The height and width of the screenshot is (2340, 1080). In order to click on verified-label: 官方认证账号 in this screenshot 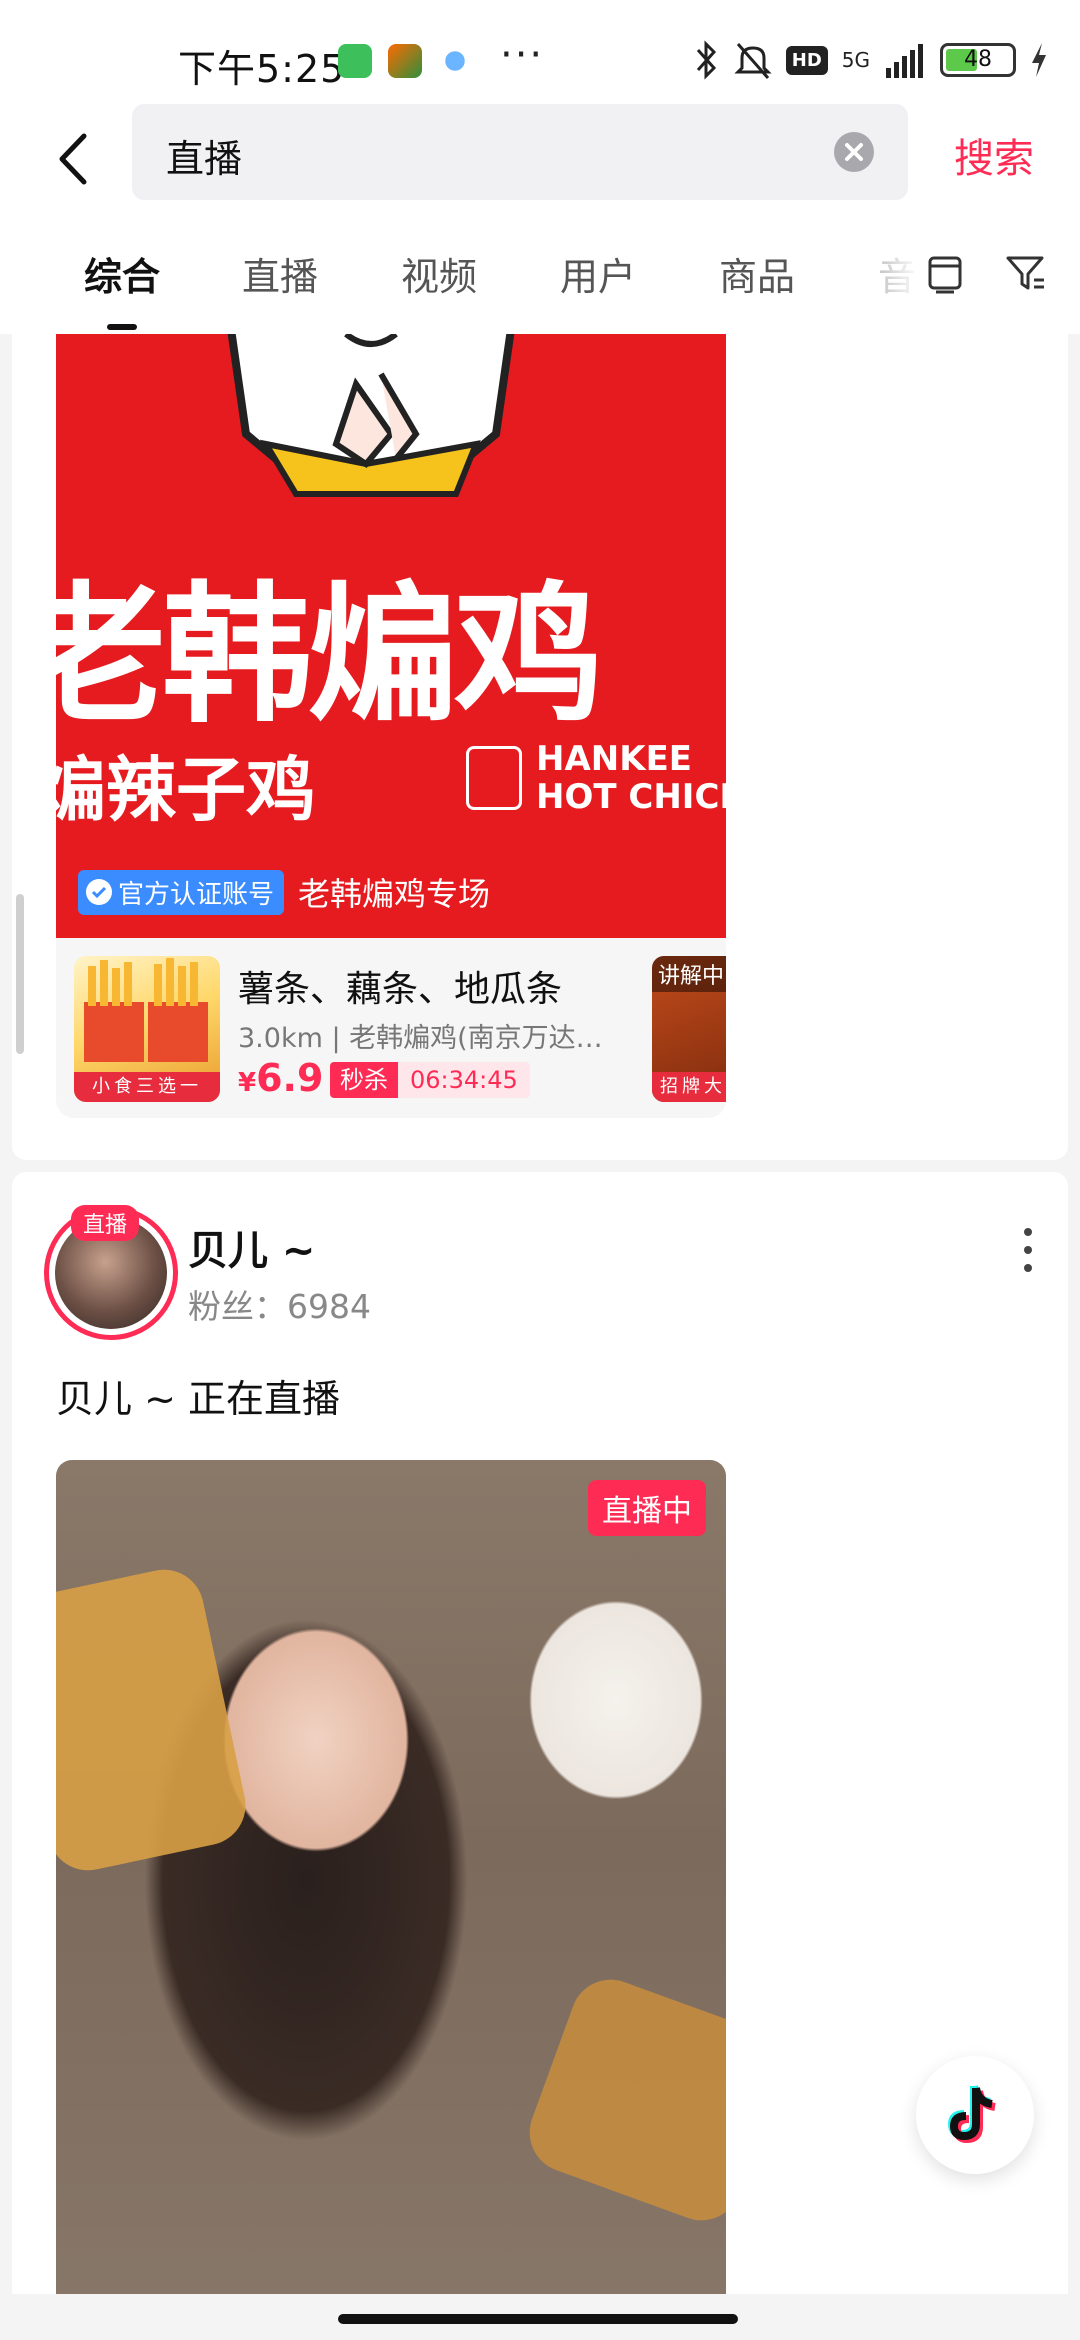, I will do `click(196, 894)`.